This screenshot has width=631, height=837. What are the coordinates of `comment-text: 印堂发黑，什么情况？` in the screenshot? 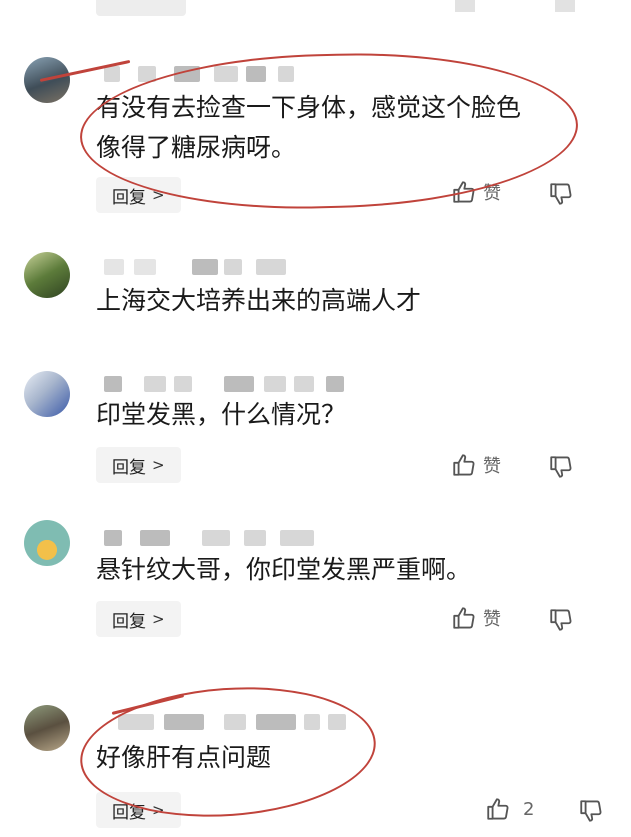 It's located at (221, 414).